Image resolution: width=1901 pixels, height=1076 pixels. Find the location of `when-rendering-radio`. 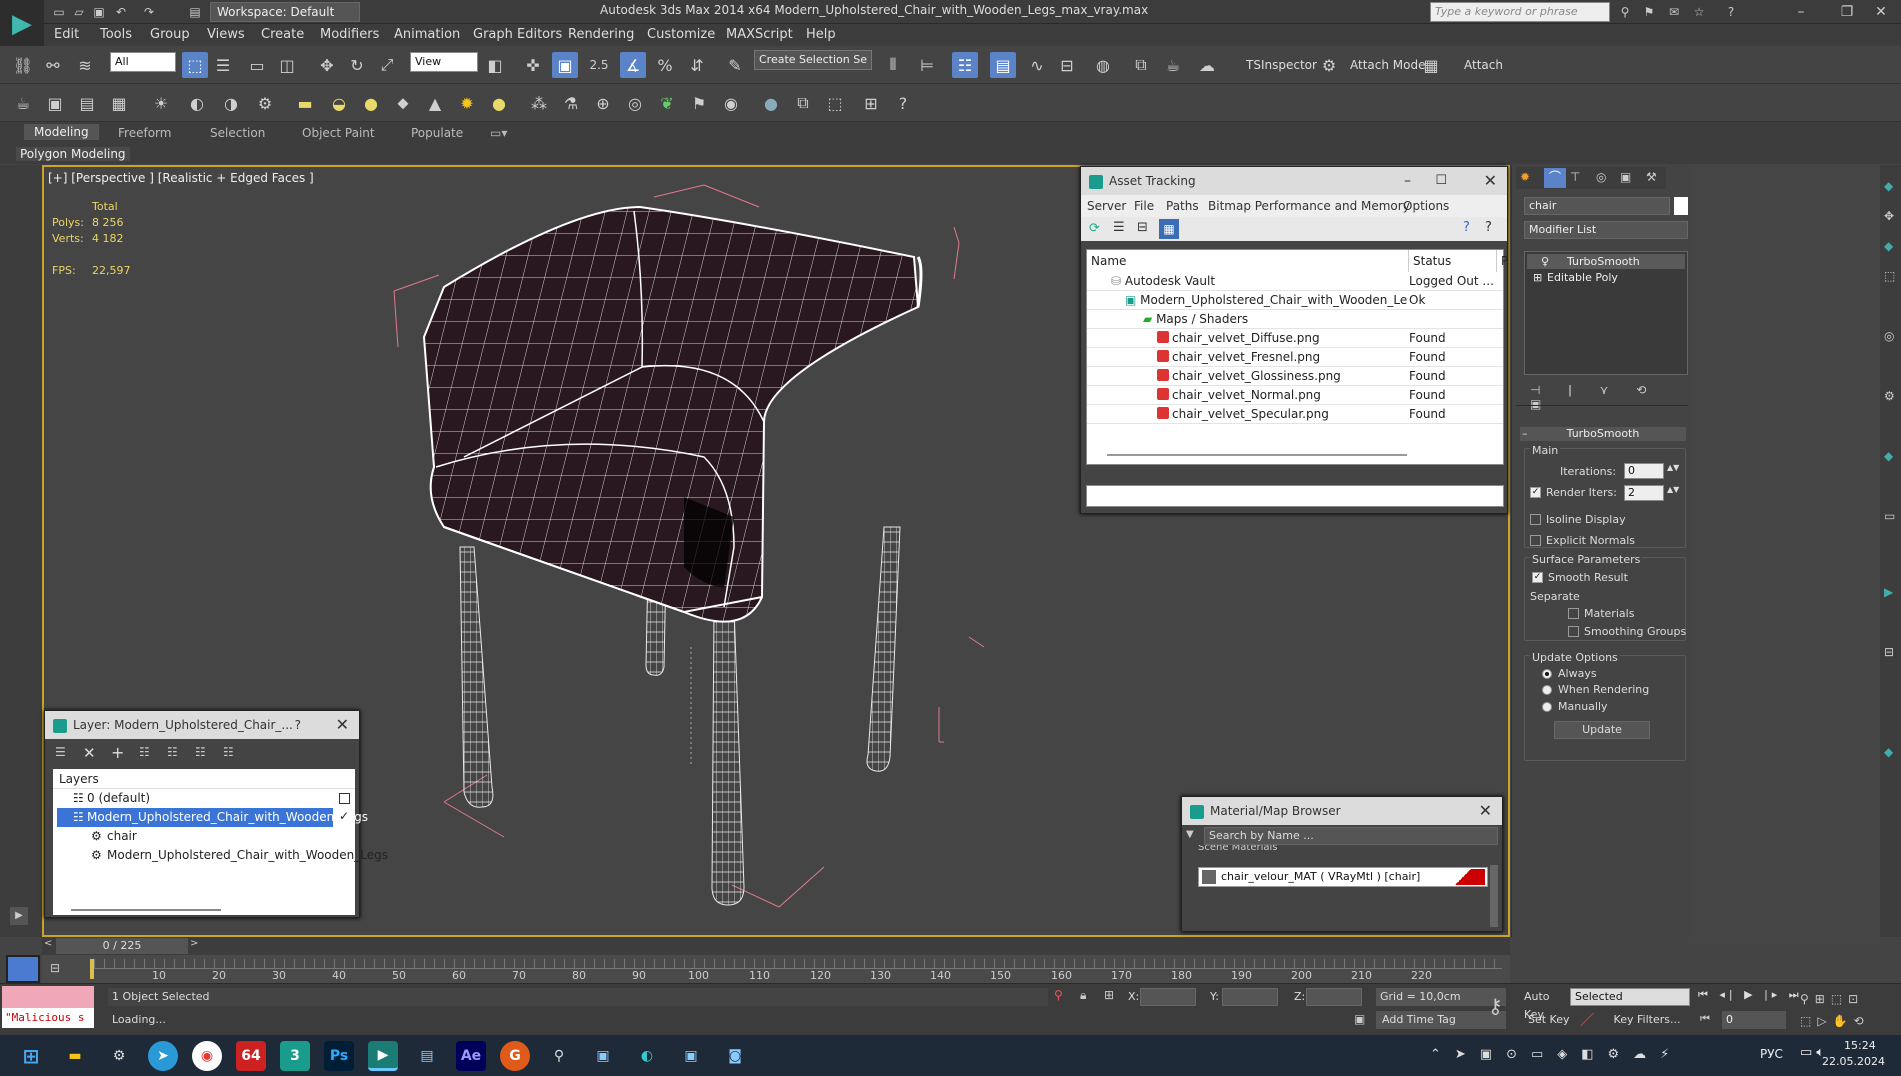

when-rendering-radio is located at coordinates (1547, 690).